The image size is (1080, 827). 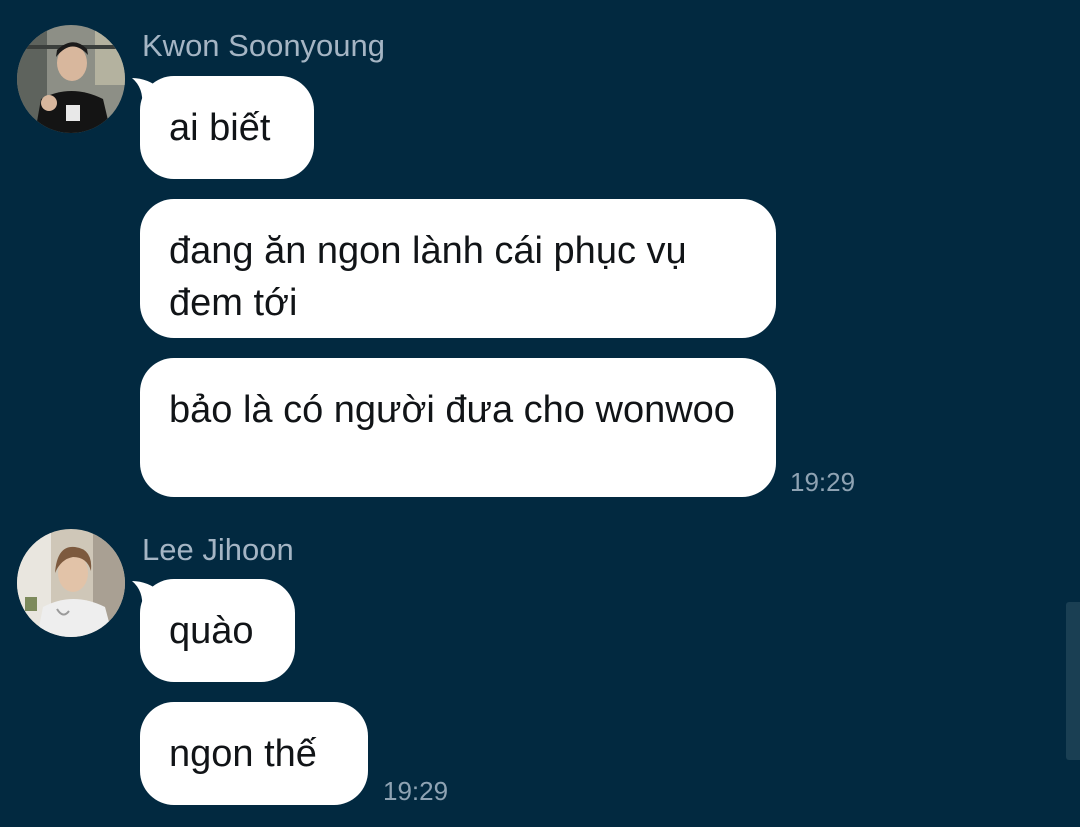 What do you see at coordinates (227, 127) in the screenshot?
I see `message-bubble: ai biết` at bounding box center [227, 127].